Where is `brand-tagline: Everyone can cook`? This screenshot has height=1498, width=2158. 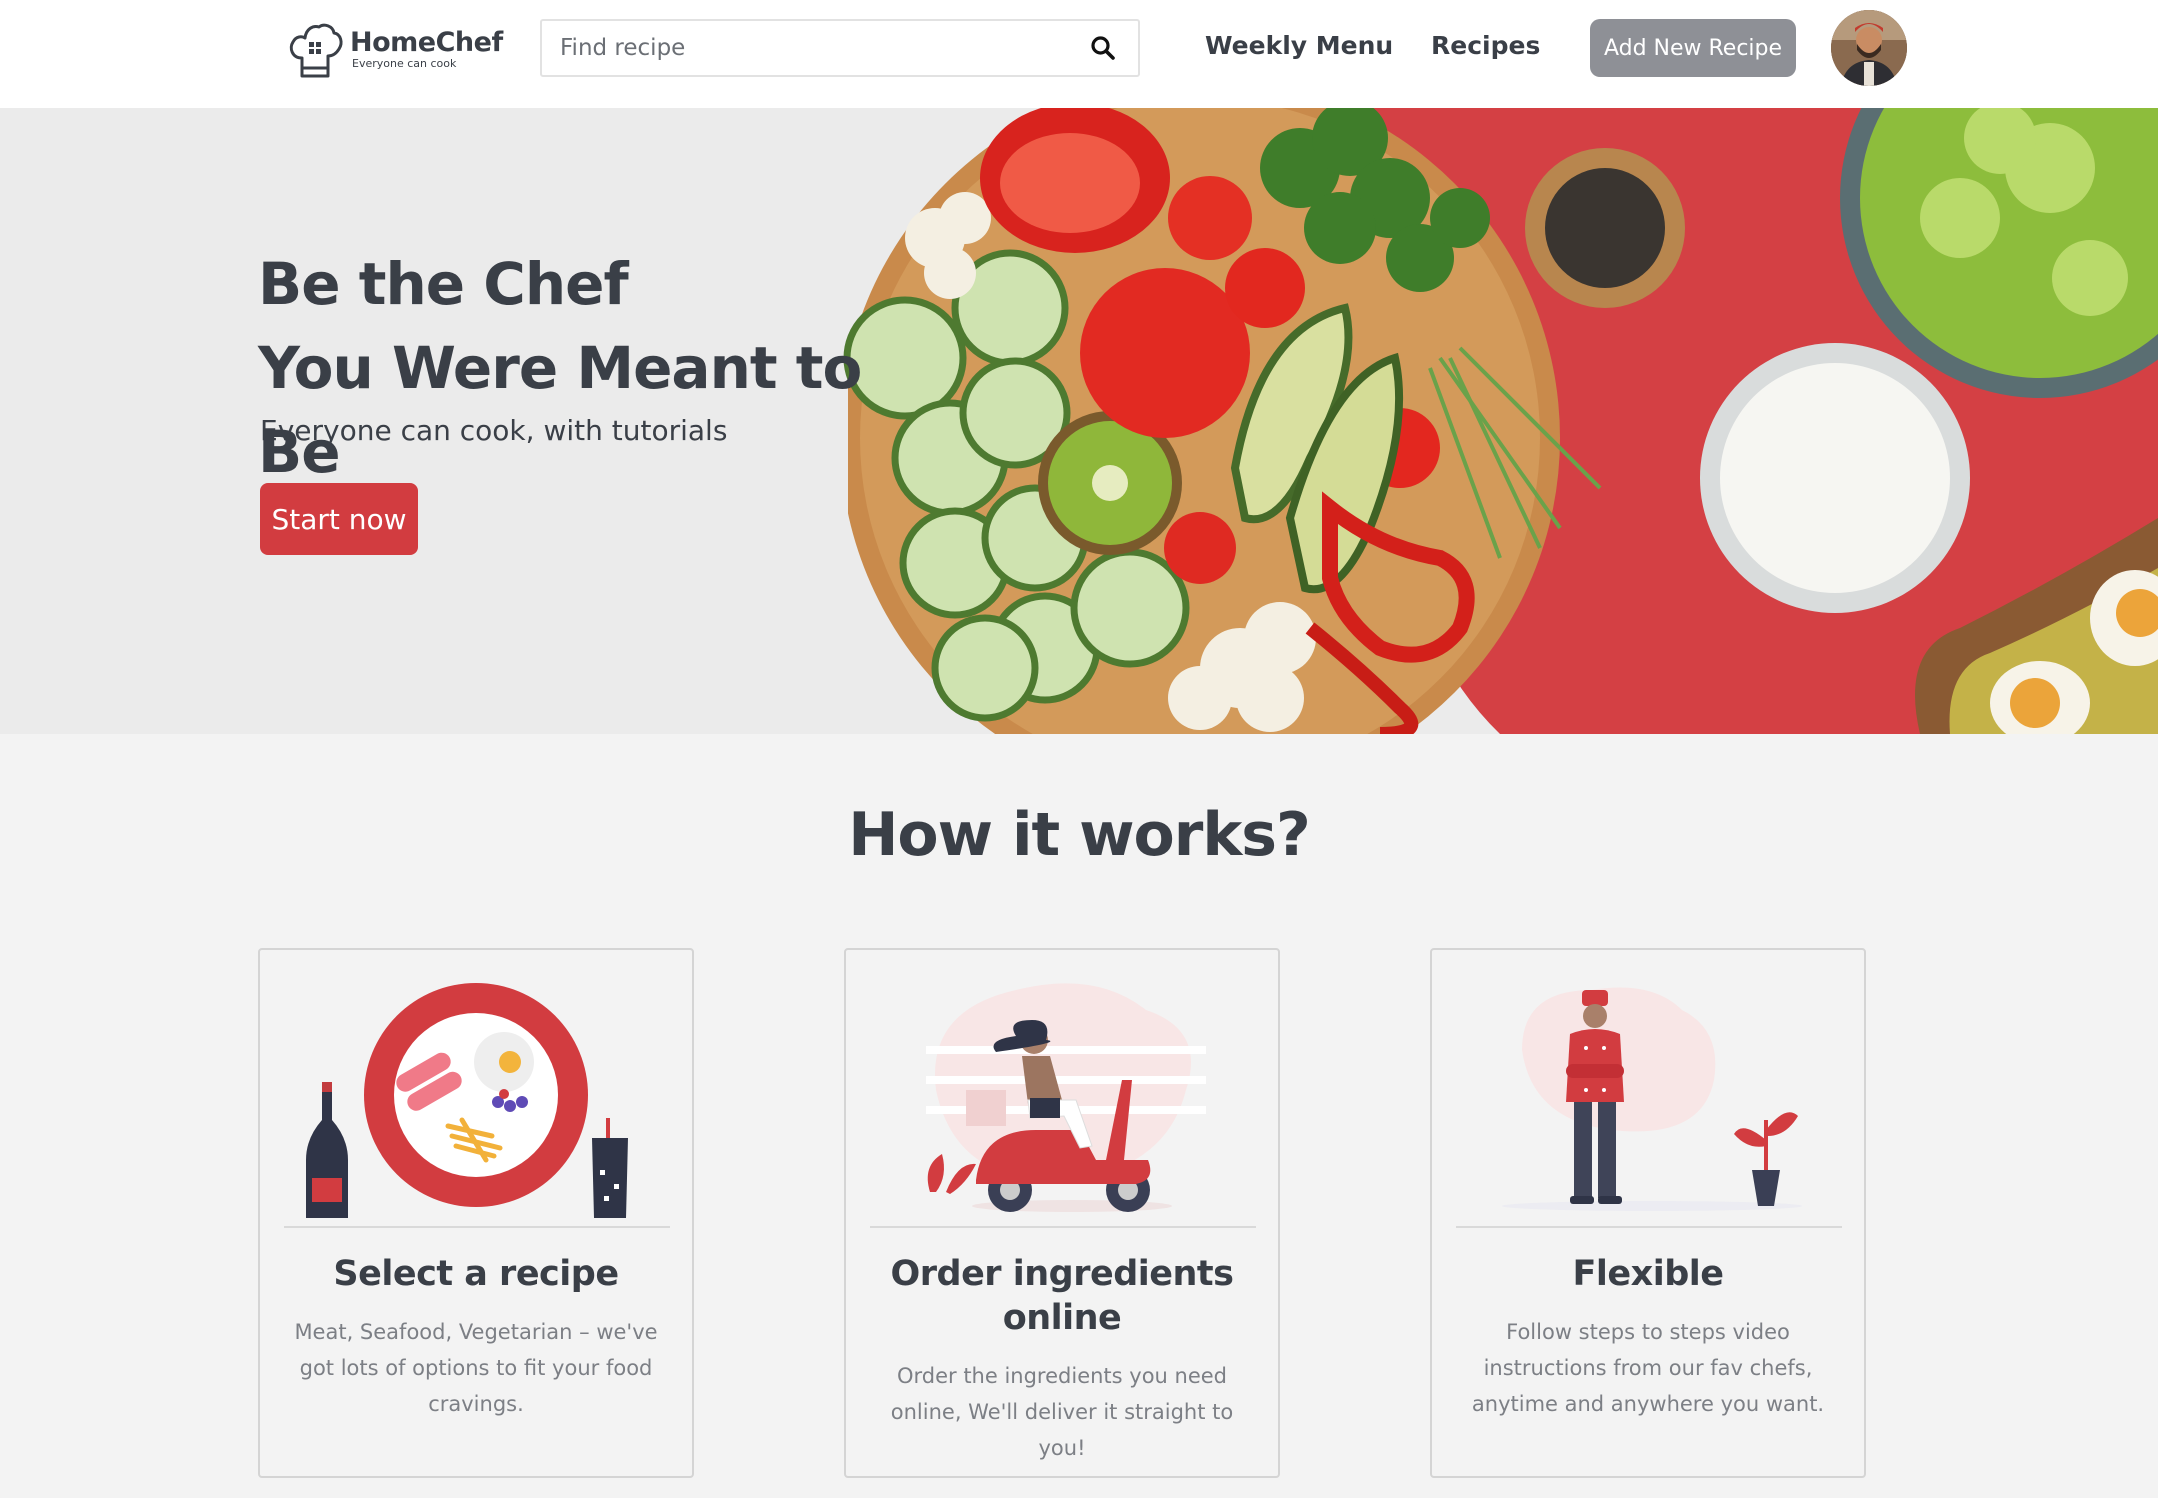
brand-tagline: Everyone can cook is located at coordinates (404, 63).